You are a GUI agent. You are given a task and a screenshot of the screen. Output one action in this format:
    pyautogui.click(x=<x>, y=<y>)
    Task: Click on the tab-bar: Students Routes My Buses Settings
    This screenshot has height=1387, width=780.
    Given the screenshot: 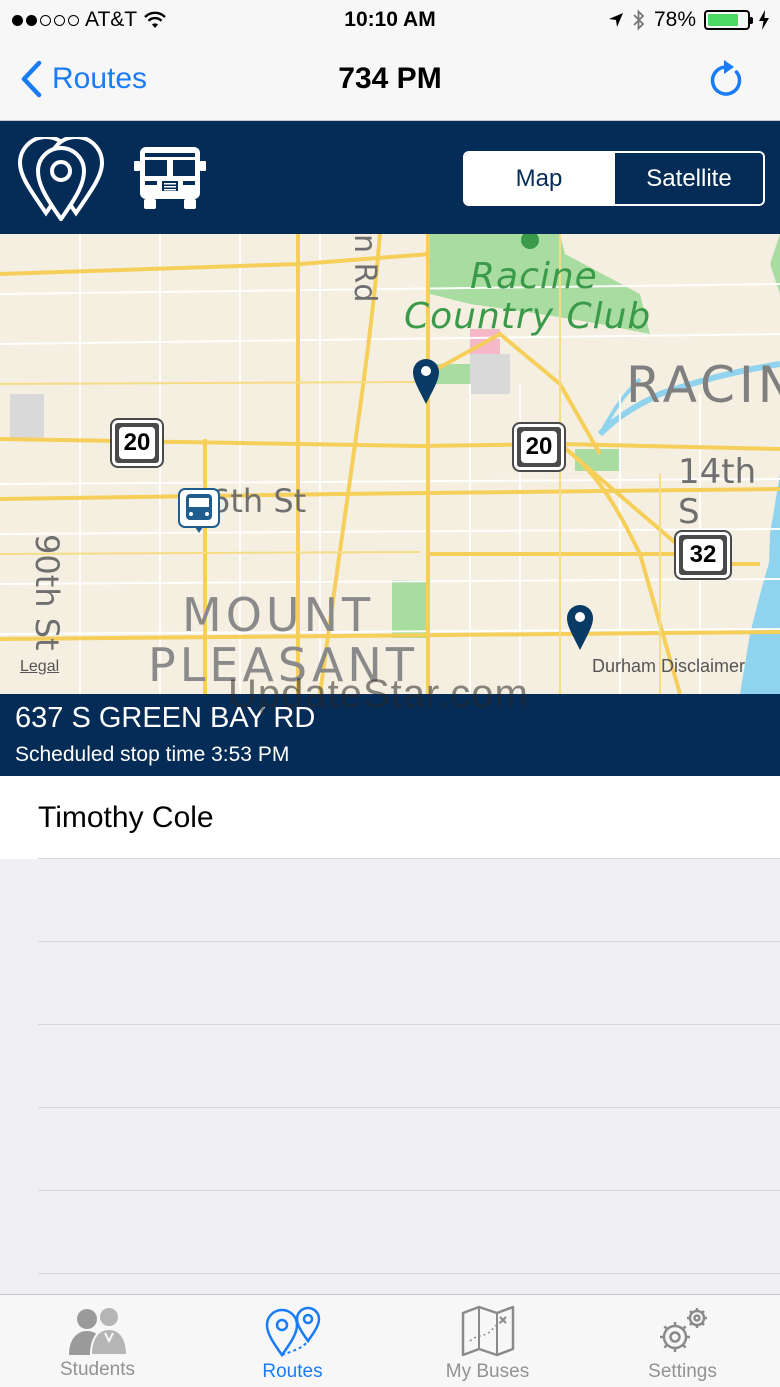 What is the action you would take?
    pyautogui.click(x=390, y=1340)
    